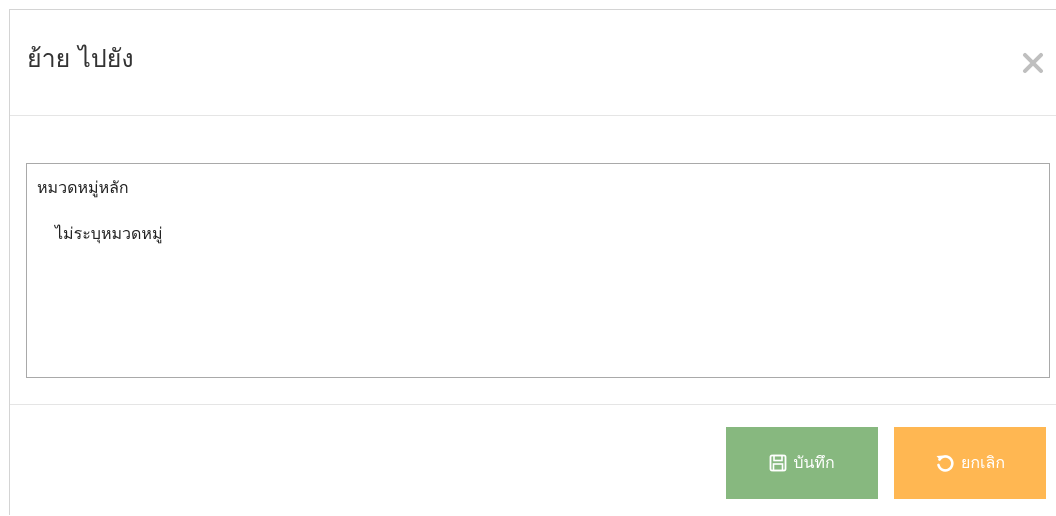 The width and height of the screenshot is (1056, 516). I want to click on close-button, so click(1033, 63).